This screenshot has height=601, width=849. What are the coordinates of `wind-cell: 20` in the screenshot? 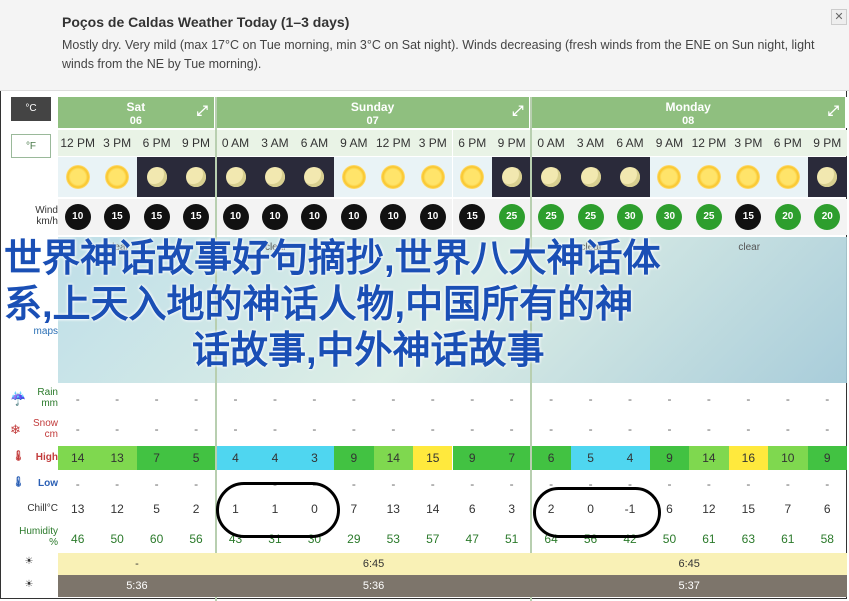 It's located at (827, 217).